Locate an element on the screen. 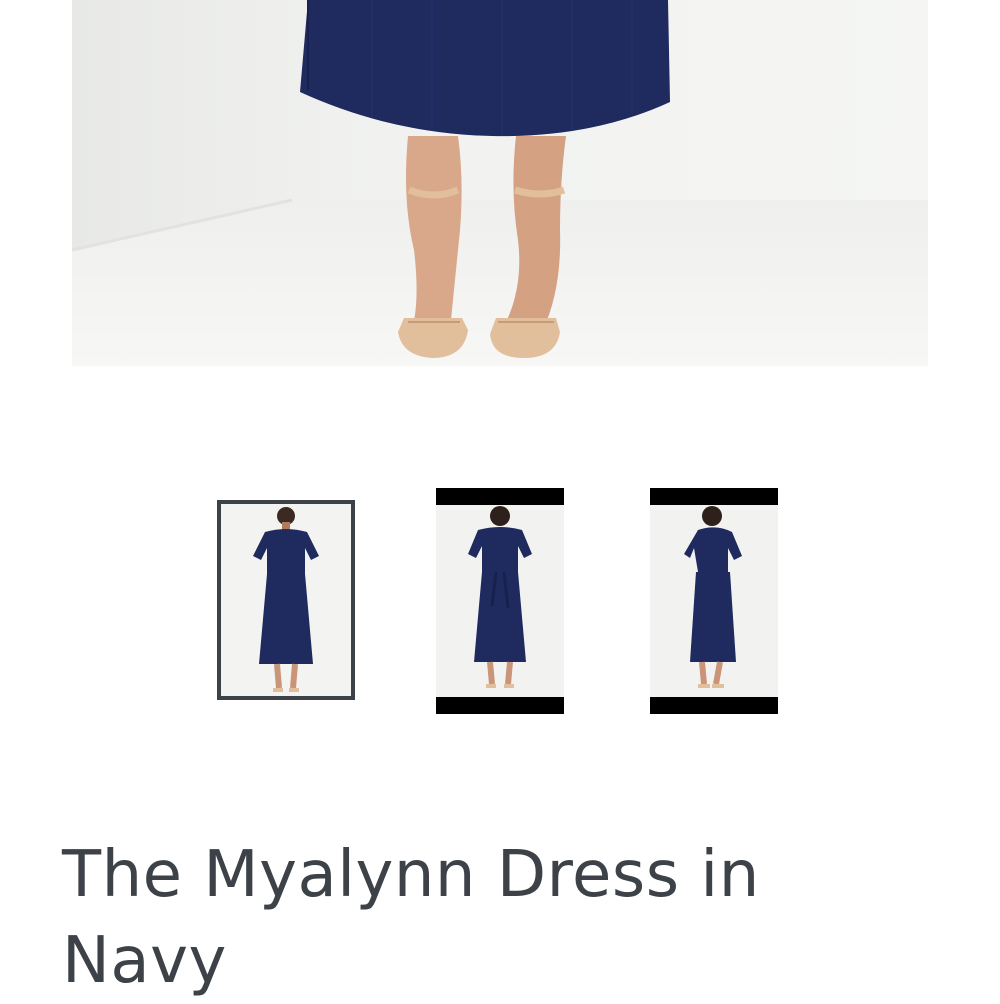  thumbnail-back-view is located at coordinates (500, 601).